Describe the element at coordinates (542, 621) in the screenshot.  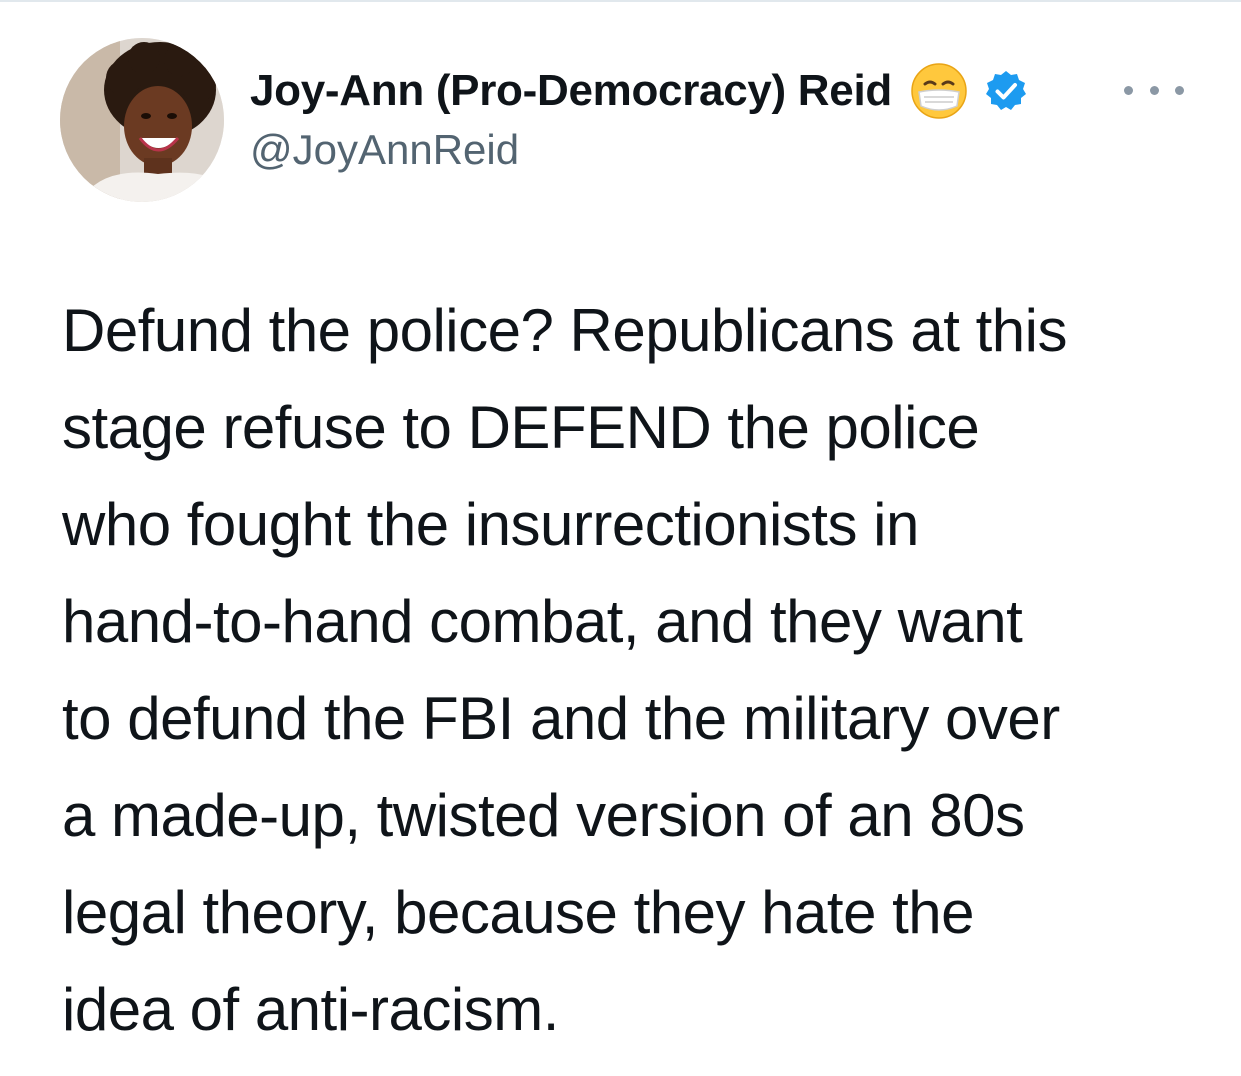
I see `tweet-text-line: hand-to-hand combat, and they want` at that location.